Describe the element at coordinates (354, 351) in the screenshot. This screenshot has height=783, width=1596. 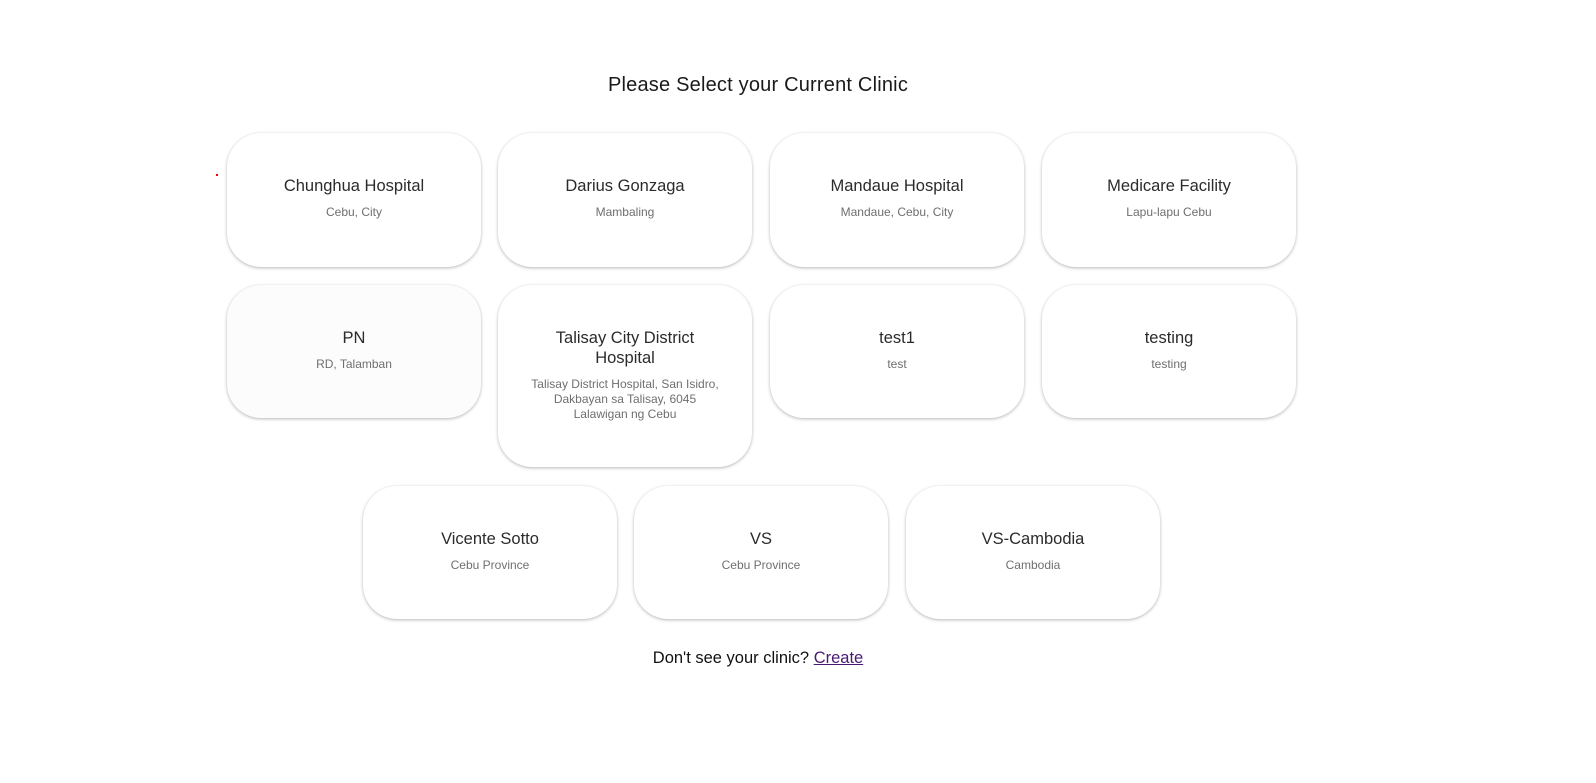
I see `clinic-card-pn: PN RD, Talamban` at that location.